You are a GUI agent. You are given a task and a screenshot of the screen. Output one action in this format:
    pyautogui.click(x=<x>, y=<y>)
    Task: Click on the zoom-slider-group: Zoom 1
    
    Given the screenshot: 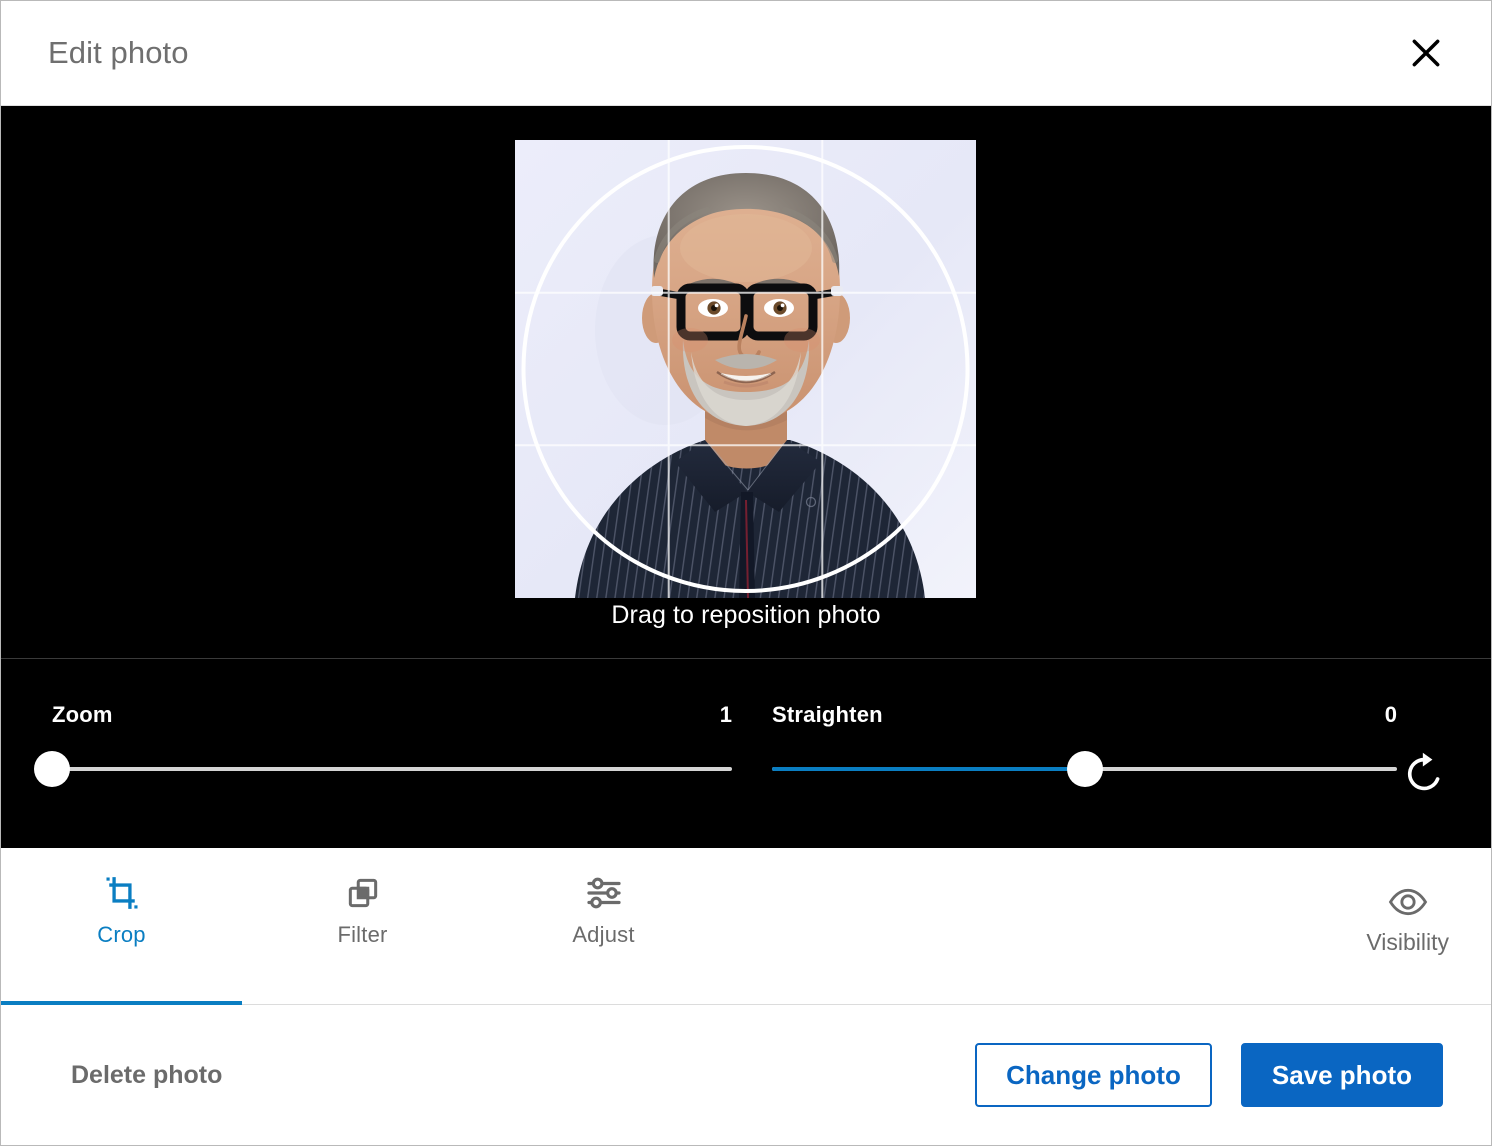 What is the action you would take?
    pyautogui.click(x=383, y=744)
    